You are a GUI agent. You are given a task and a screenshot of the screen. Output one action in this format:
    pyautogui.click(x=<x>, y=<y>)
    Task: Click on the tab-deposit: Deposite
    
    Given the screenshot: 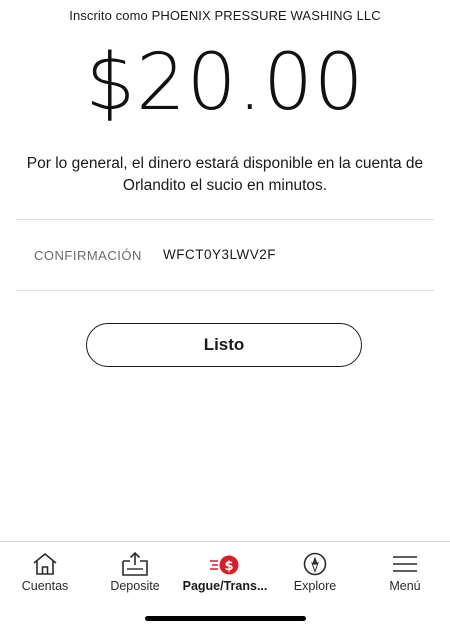 What is the action you would take?
    pyautogui.click(x=135, y=572)
    